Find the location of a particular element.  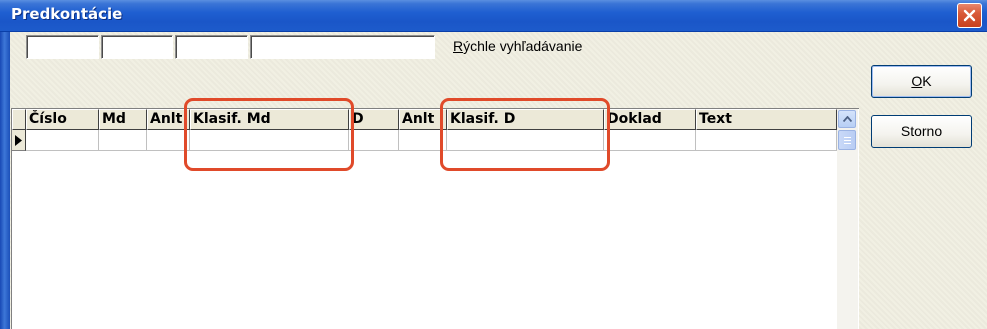

column-header-d: D is located at coordinates (374, 119).